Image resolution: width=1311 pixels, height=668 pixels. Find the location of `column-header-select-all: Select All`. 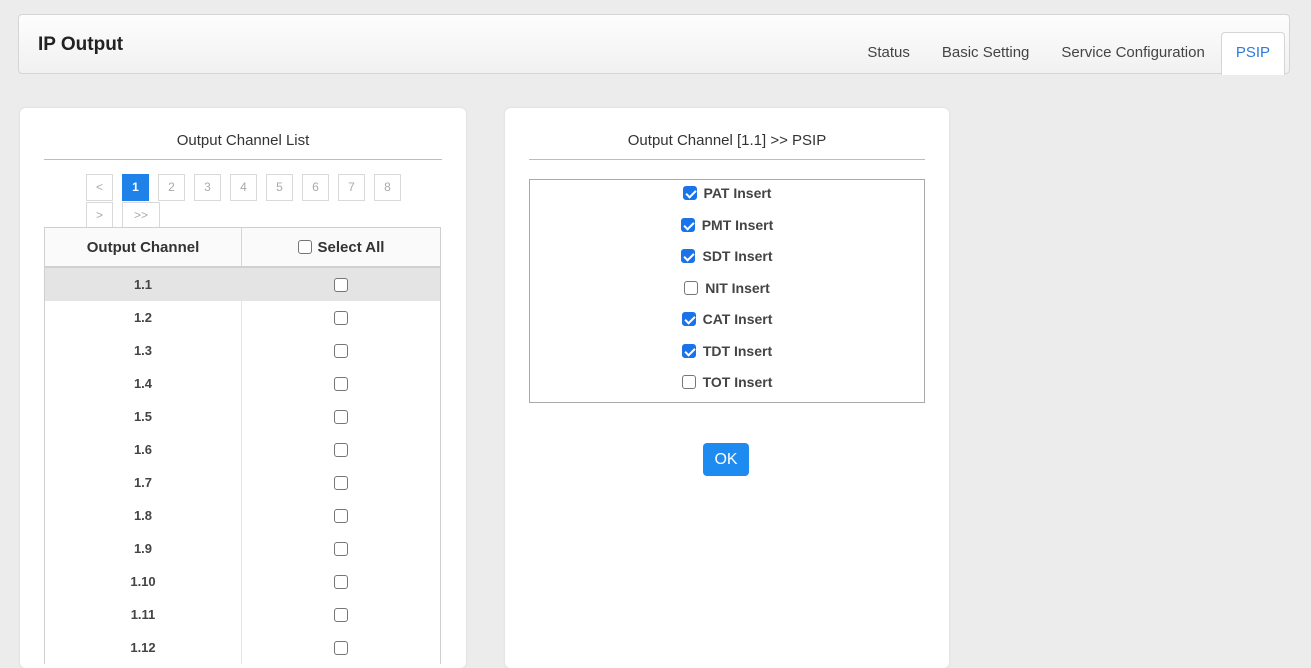

column-header-select-all: Select All is located at coordinates (341, 247).